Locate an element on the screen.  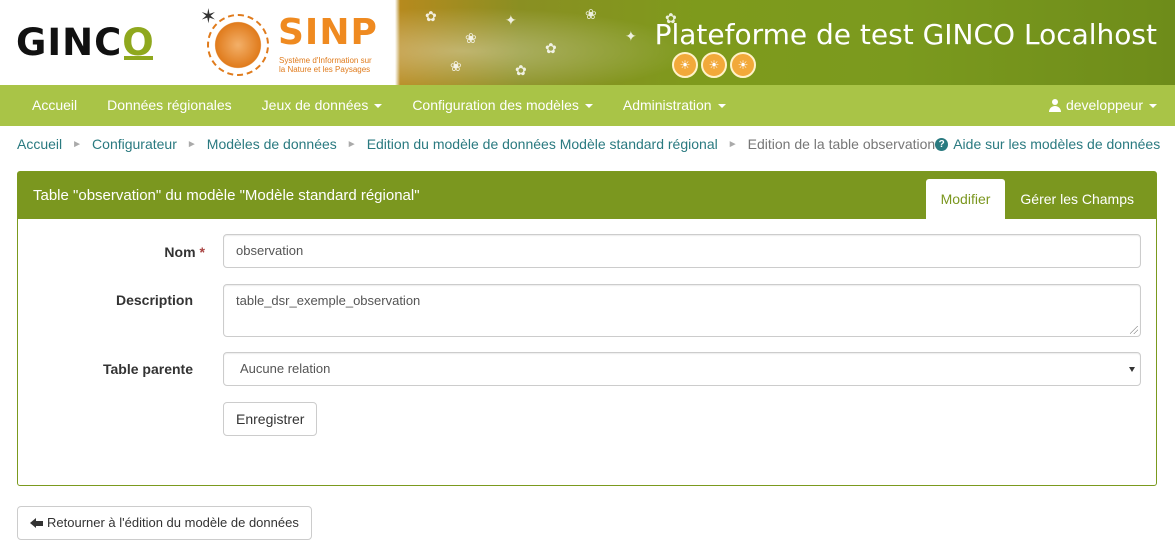
bird-icon: ✶ is located at coordinates (208, 17).